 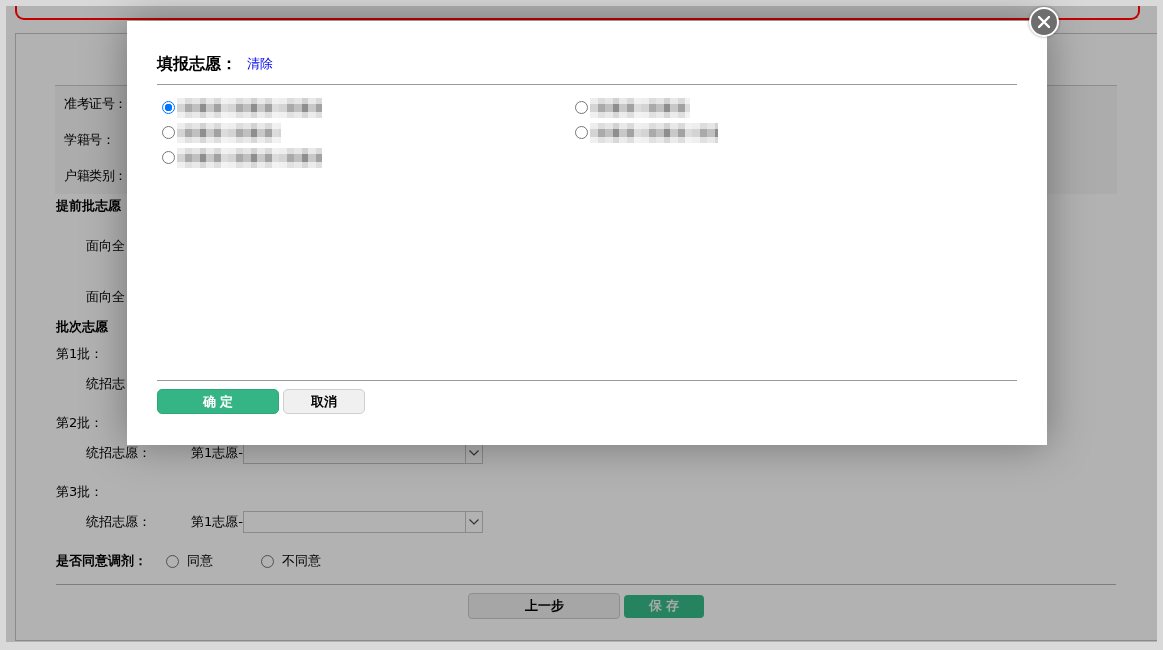 I want to click on close-icon, so click(x=1044, y=22).